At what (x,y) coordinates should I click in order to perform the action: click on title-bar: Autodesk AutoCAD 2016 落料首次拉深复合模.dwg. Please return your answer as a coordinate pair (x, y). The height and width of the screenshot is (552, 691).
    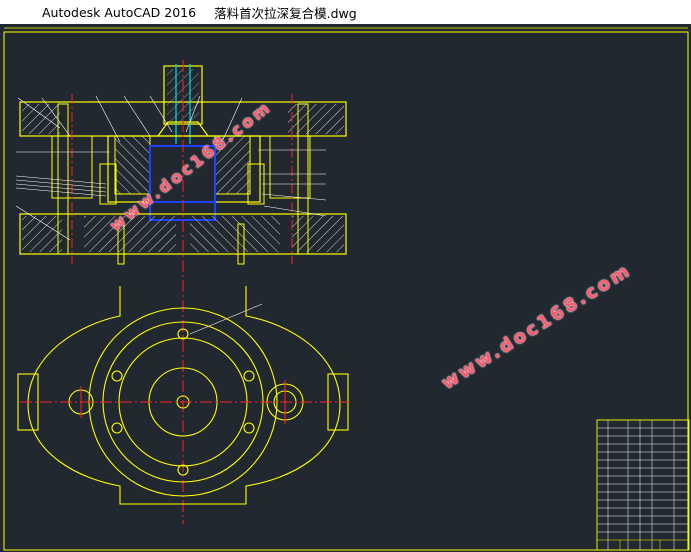
    Looking at the image, I should click on (345, 12).